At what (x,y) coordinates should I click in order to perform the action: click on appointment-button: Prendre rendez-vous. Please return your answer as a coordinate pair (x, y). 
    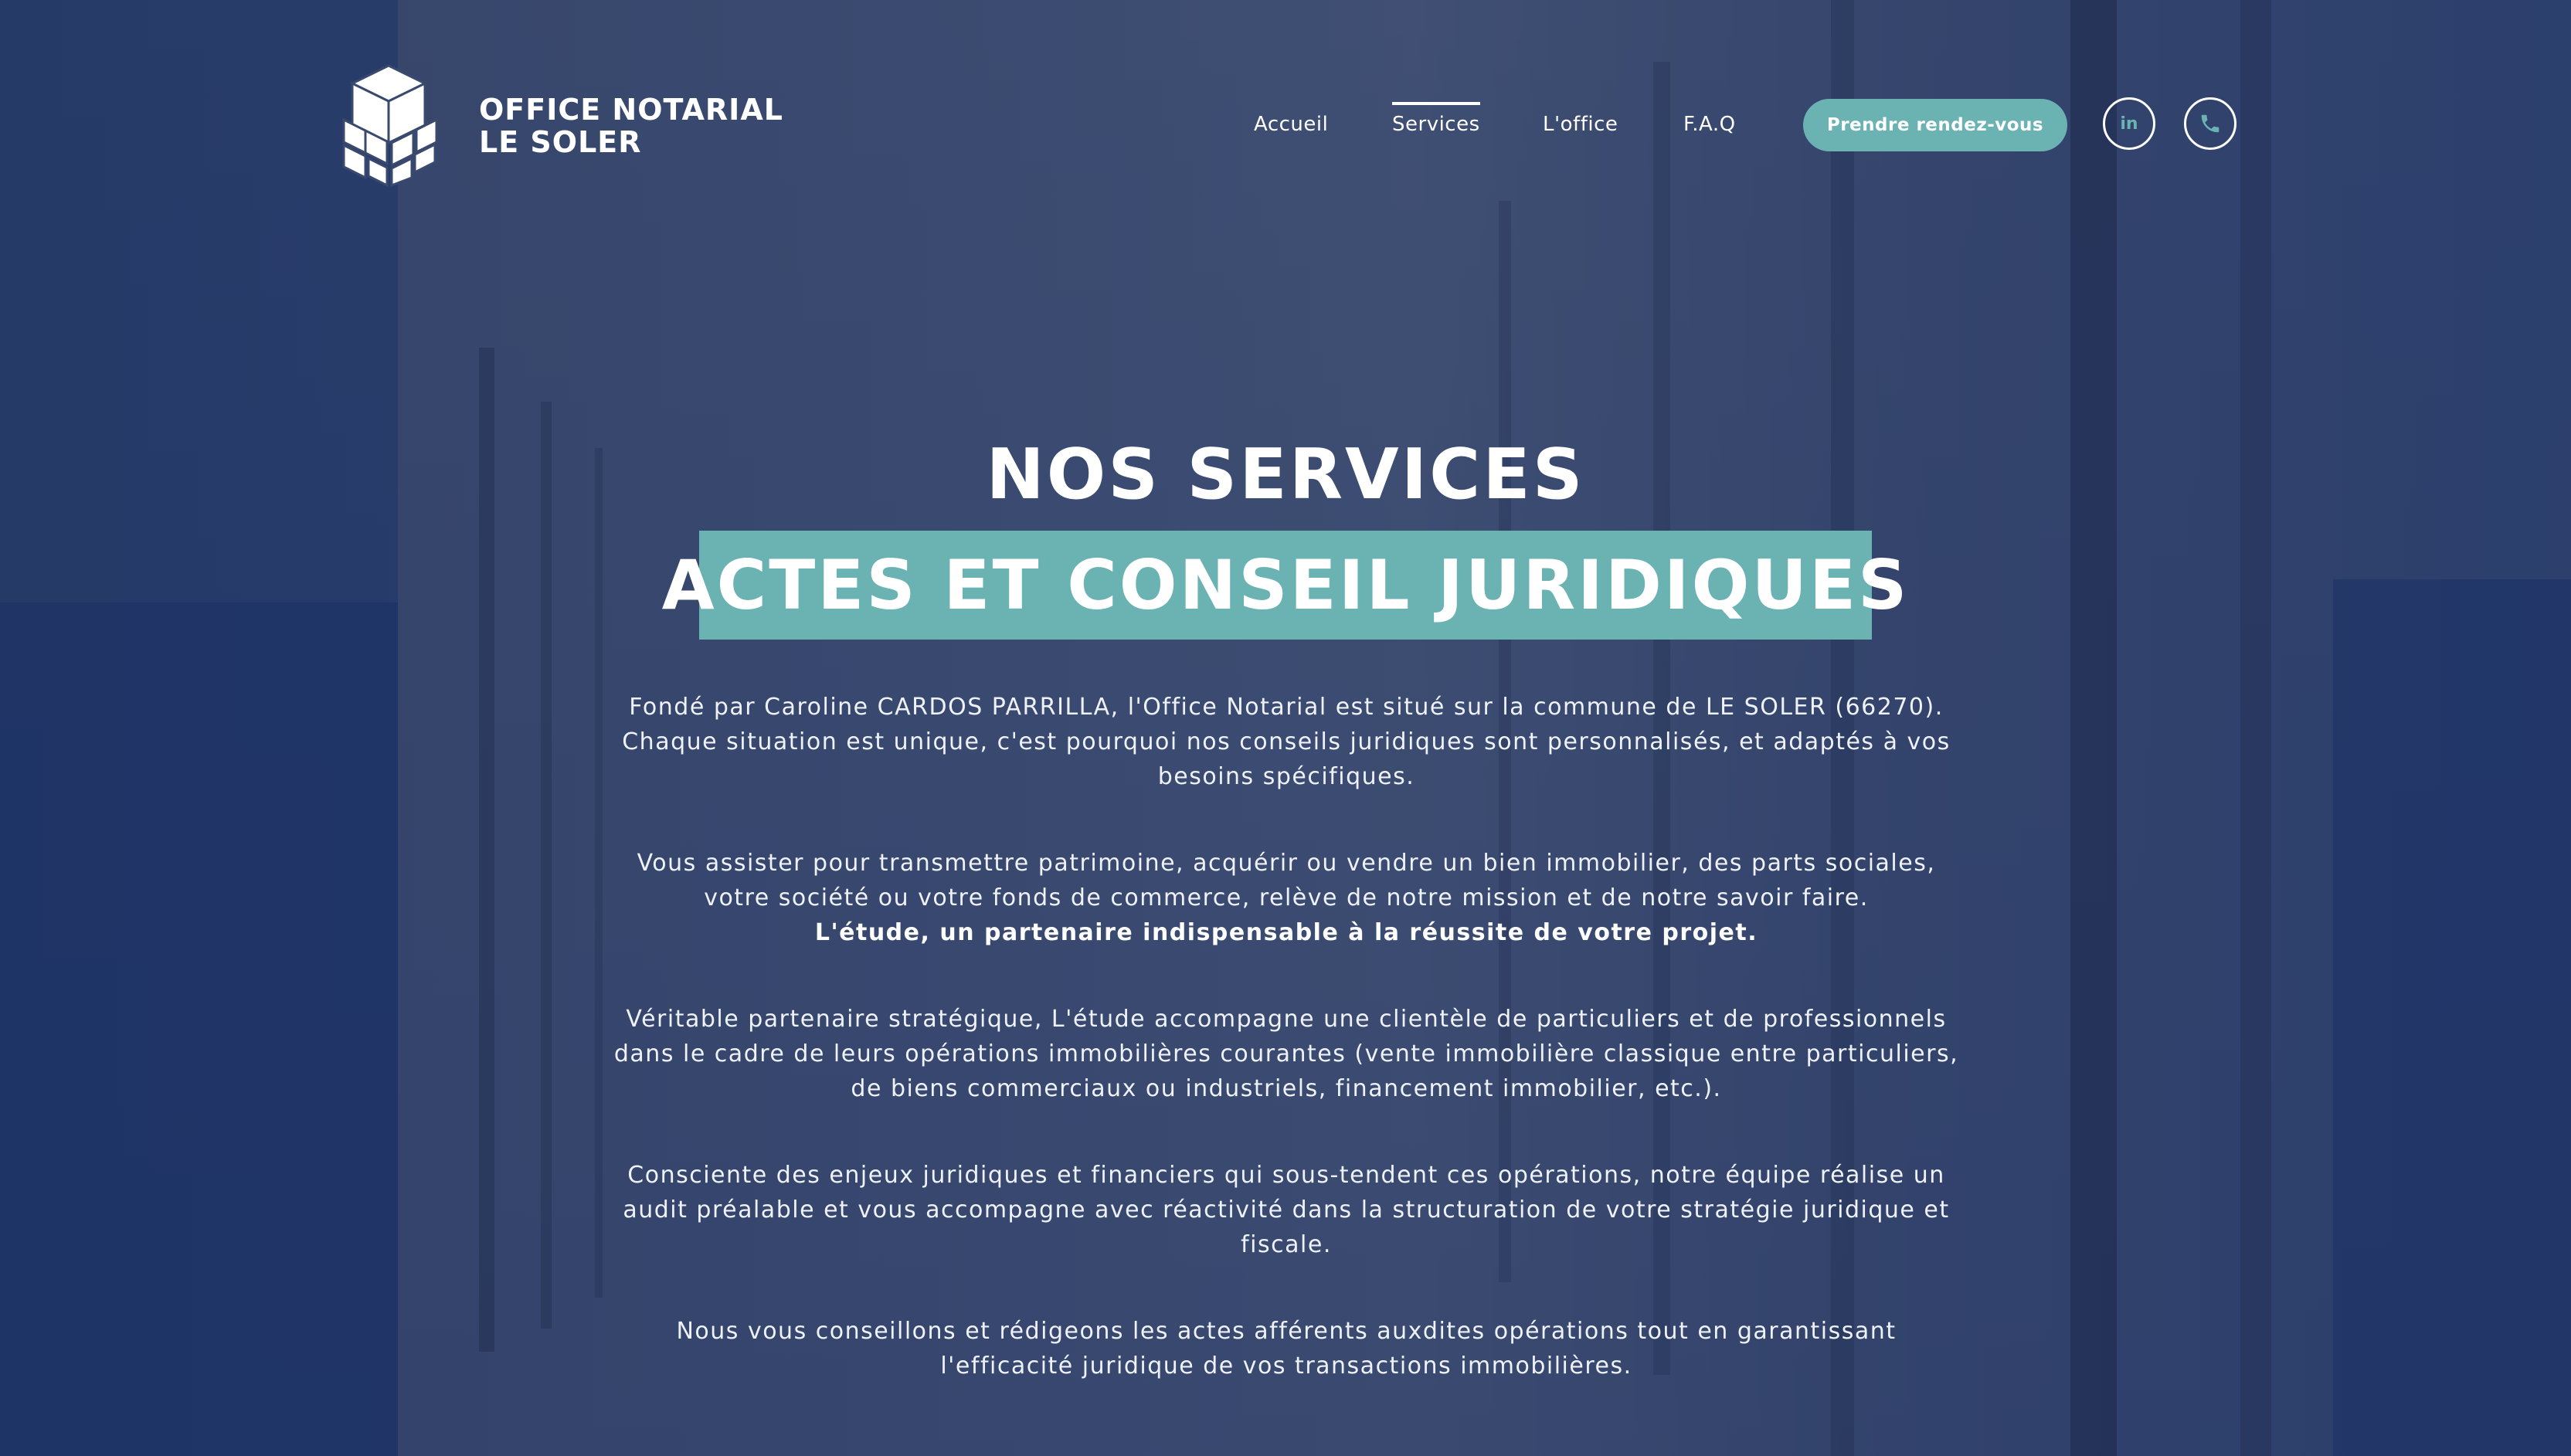
    Looking at the image, I should click on (1935, 125).